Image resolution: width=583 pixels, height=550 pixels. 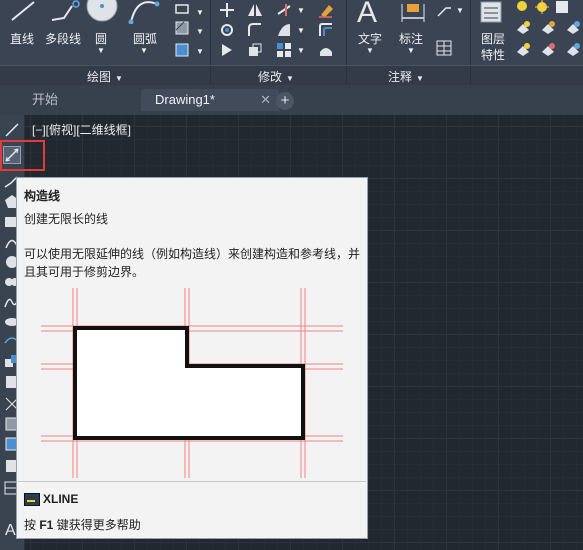 What do you see at coordinates (81, 129) in the screenshot?
I see `viewport-controls-label: [−][俯视][二维线框]` at bounding box center [81, 129].